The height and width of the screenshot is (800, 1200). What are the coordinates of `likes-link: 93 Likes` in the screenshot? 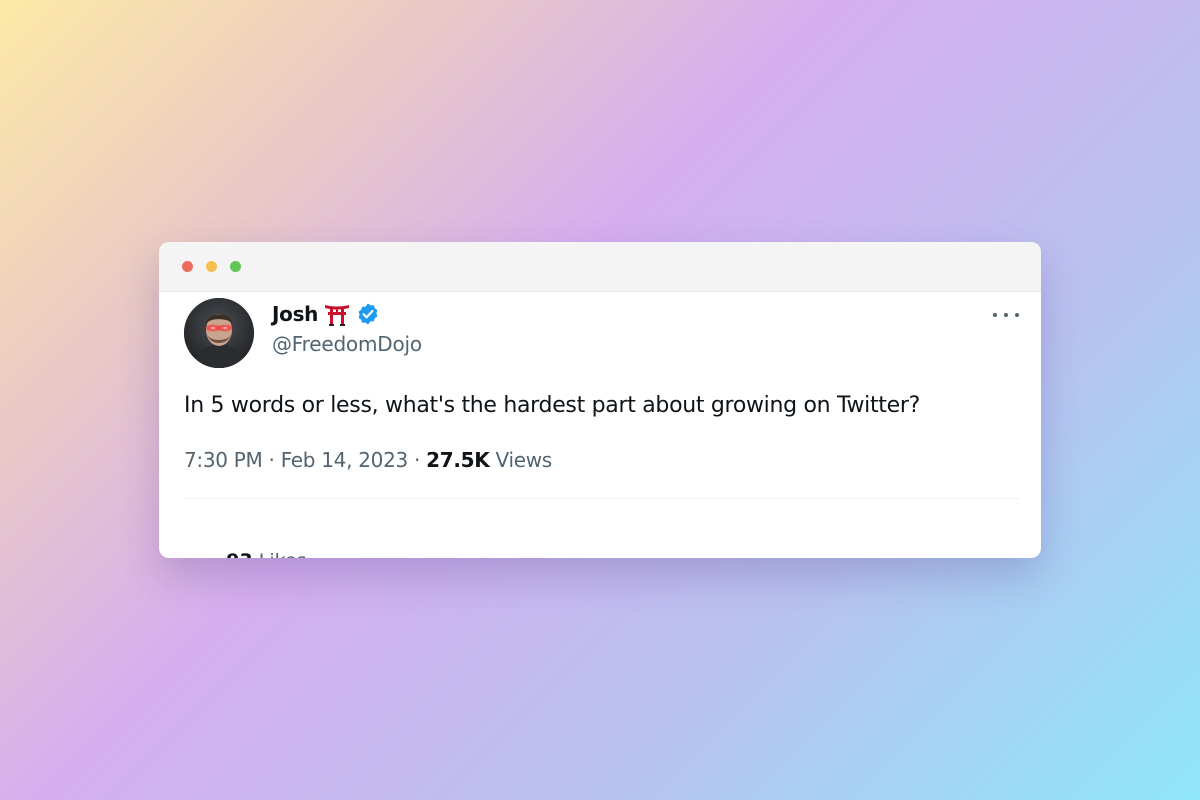 It's located at (248, 543).